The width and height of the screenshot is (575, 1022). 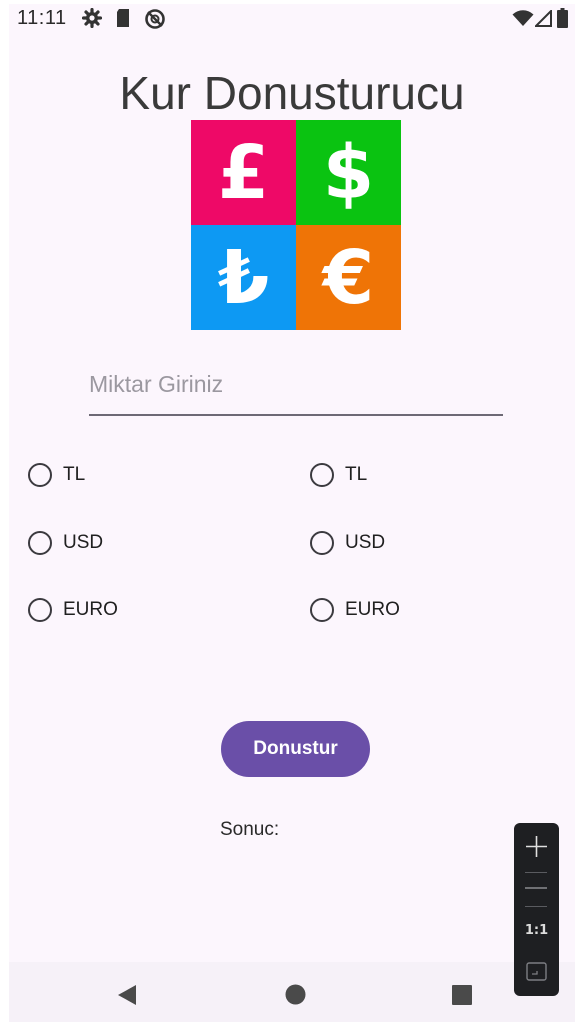 I want to click on from-radio-usd: USD, so click(x=65, y=543).